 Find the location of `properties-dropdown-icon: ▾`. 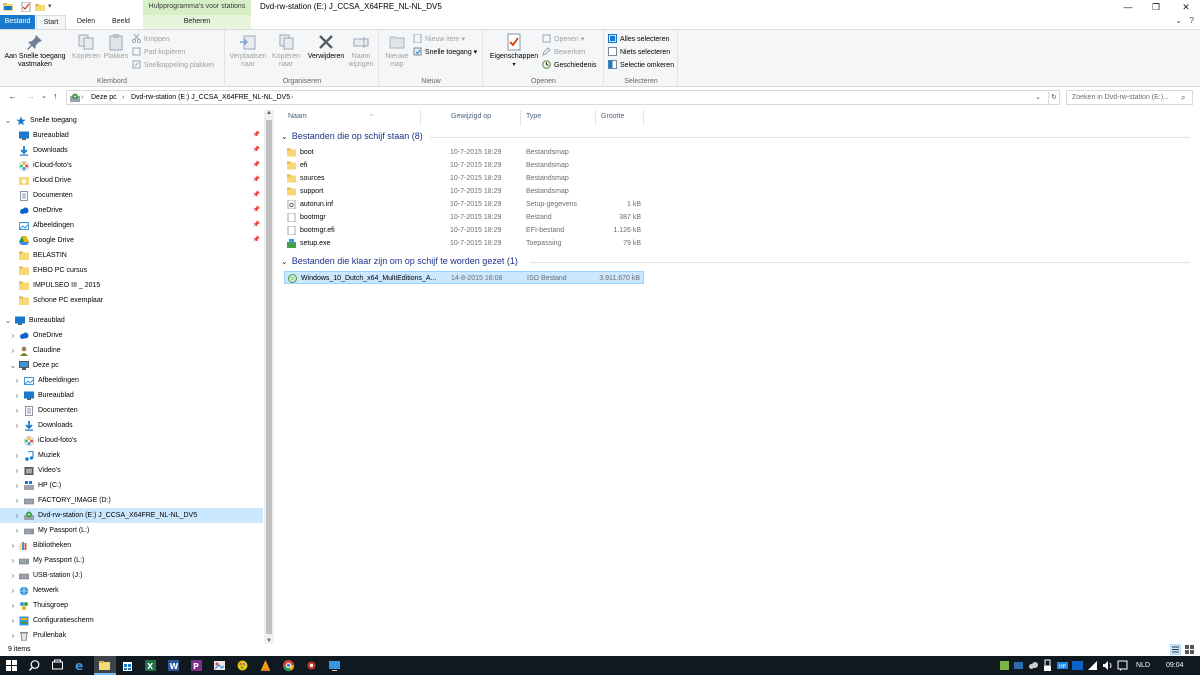

properties-dropdown-icon: ▾ is located at coordinates (514, 65).